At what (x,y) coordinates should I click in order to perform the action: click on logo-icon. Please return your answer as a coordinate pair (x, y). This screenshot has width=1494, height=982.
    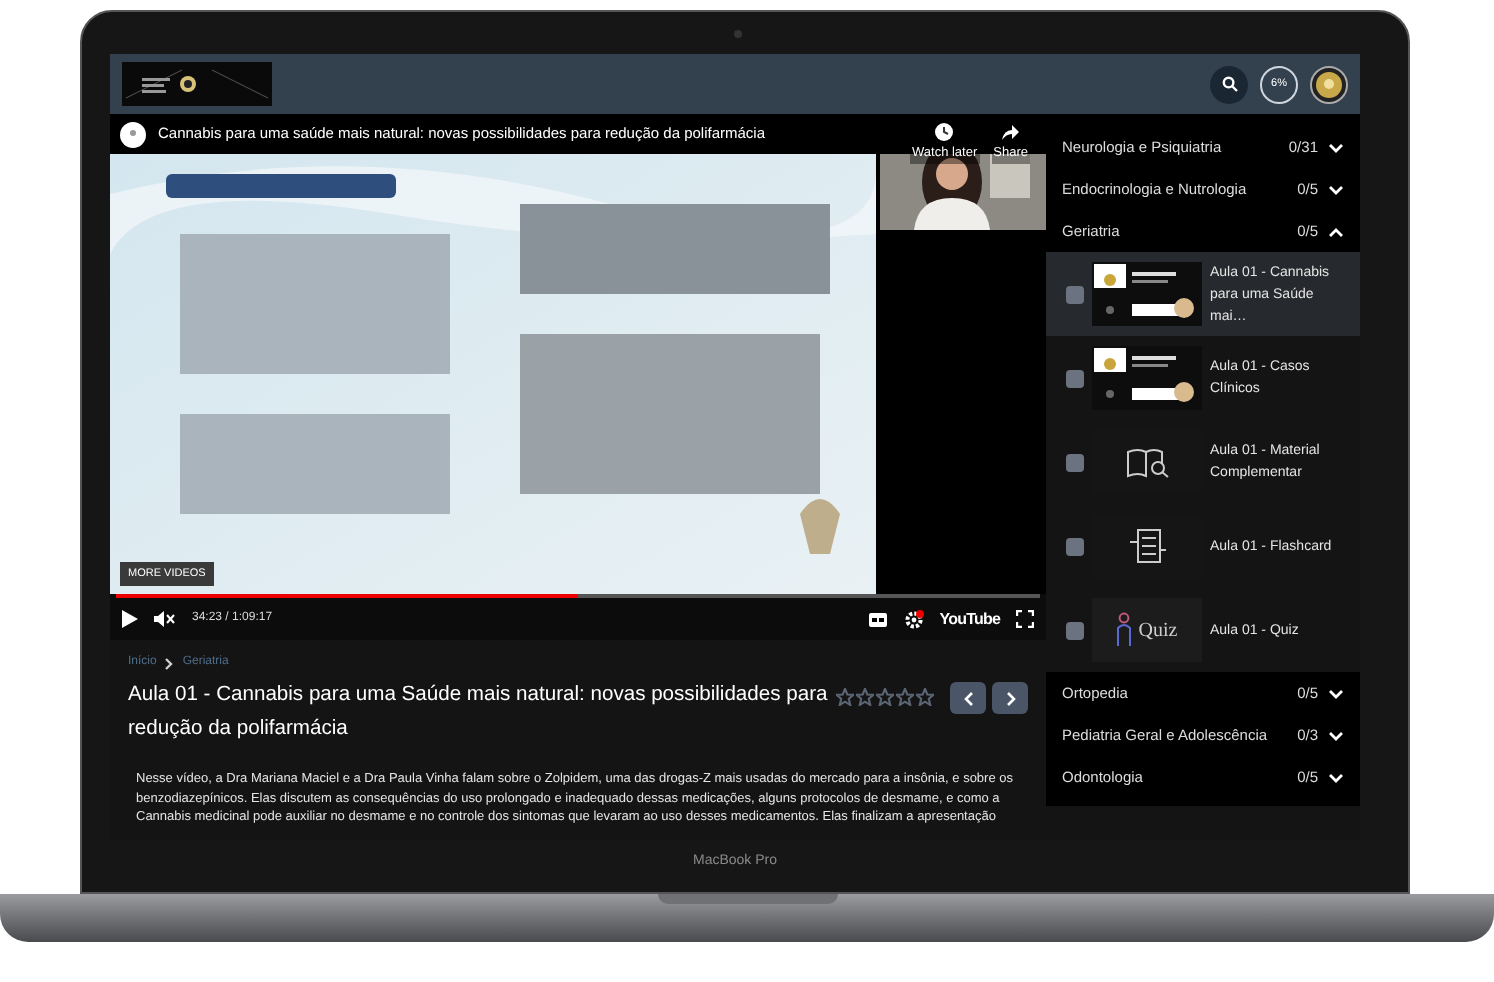
    Looking at the image, I should click on (197, 84).